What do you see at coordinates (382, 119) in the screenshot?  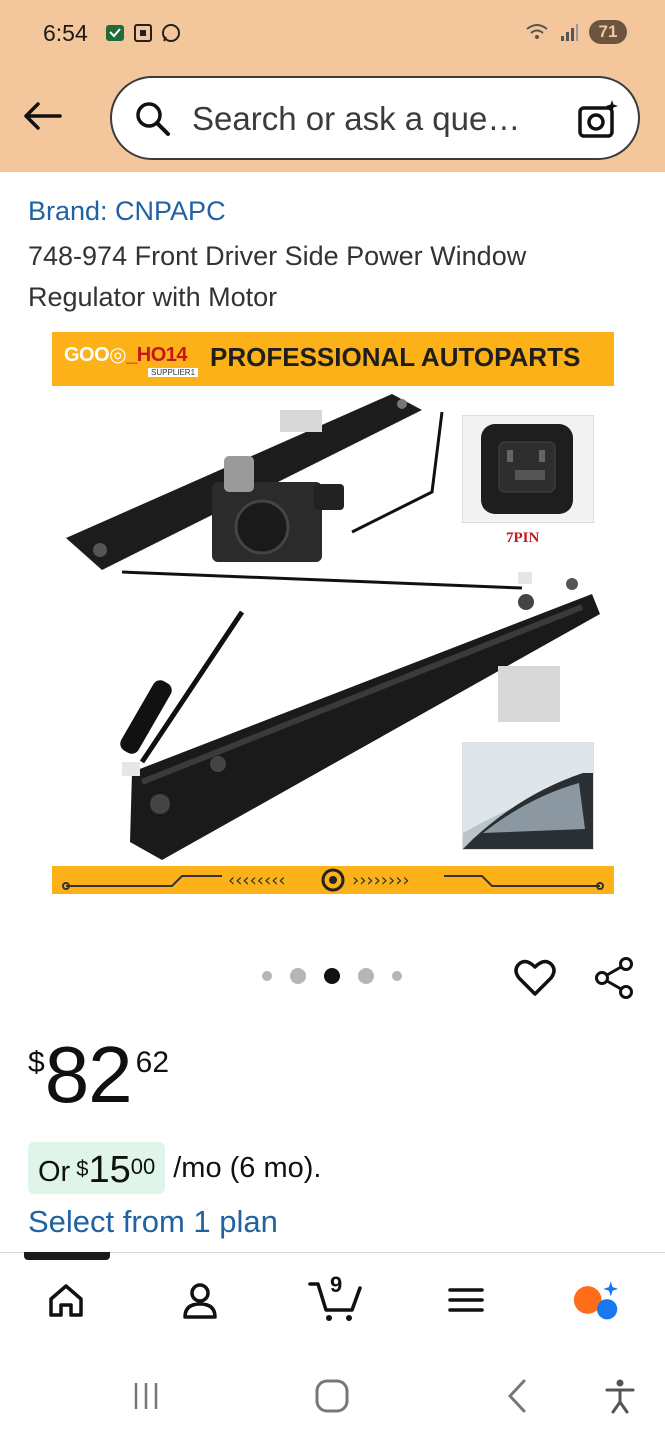 I see `search-input` at bounding box center [382, 119].